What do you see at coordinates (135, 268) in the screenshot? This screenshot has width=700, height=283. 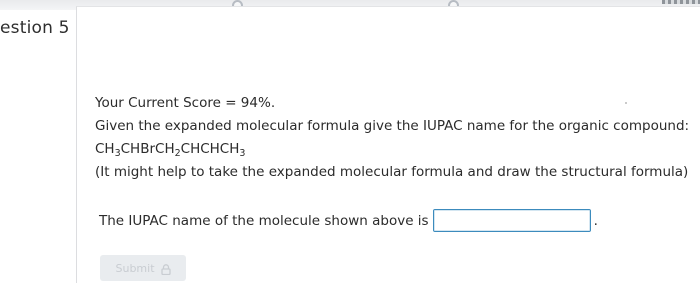 I see `submit-button-label: Submit` at bounding box center [135, 268].